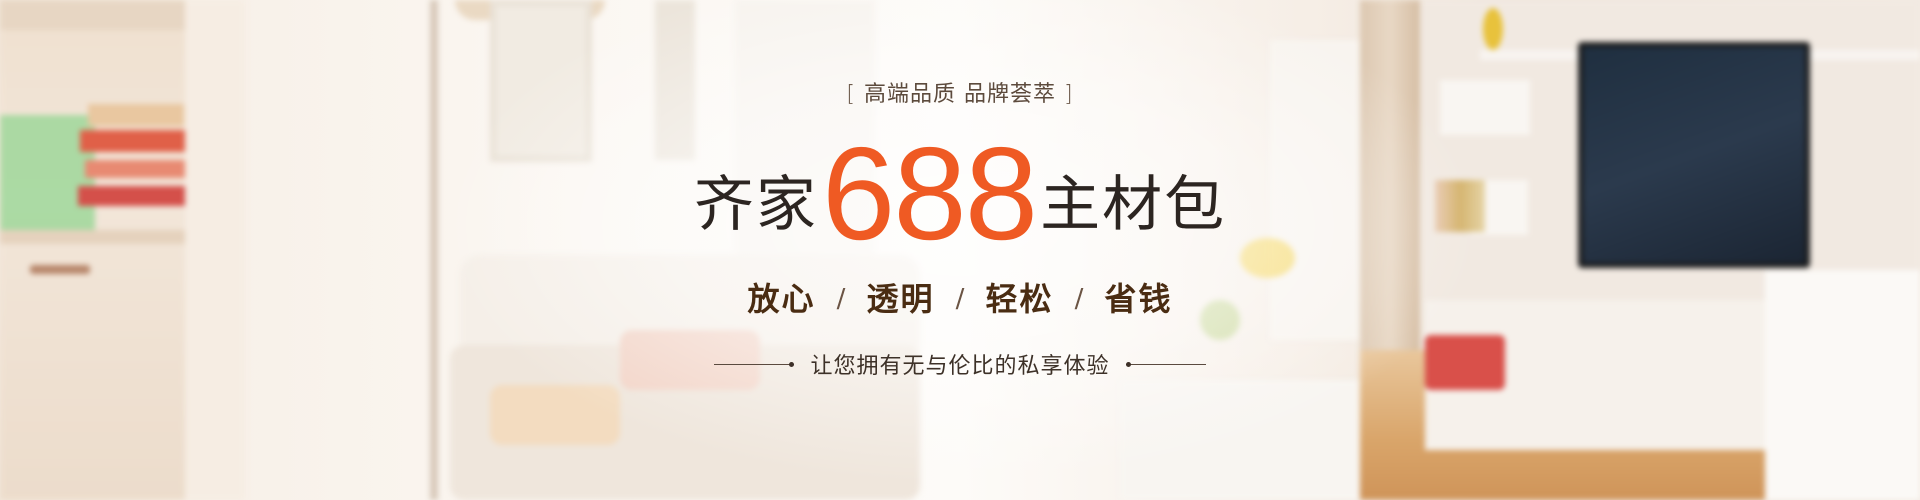  What do you see at coordinates (1138, 299) in the screenshot?
I see `feature-item: 省钱` at bounding box center [1138, 299].